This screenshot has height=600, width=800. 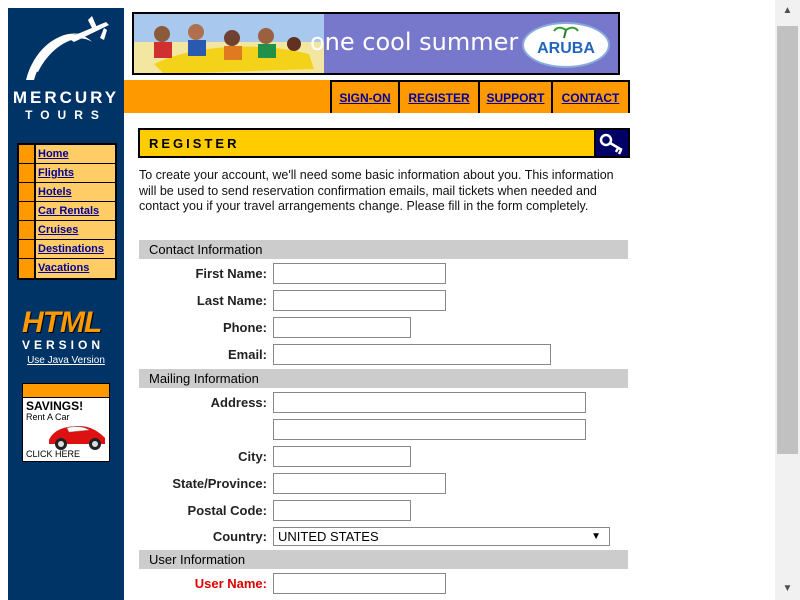 What do you see at coordinates (787, 11) in the screenshot?
I see `scroll-up-arrow-icon: ▲` at bounding box center [787, 11].